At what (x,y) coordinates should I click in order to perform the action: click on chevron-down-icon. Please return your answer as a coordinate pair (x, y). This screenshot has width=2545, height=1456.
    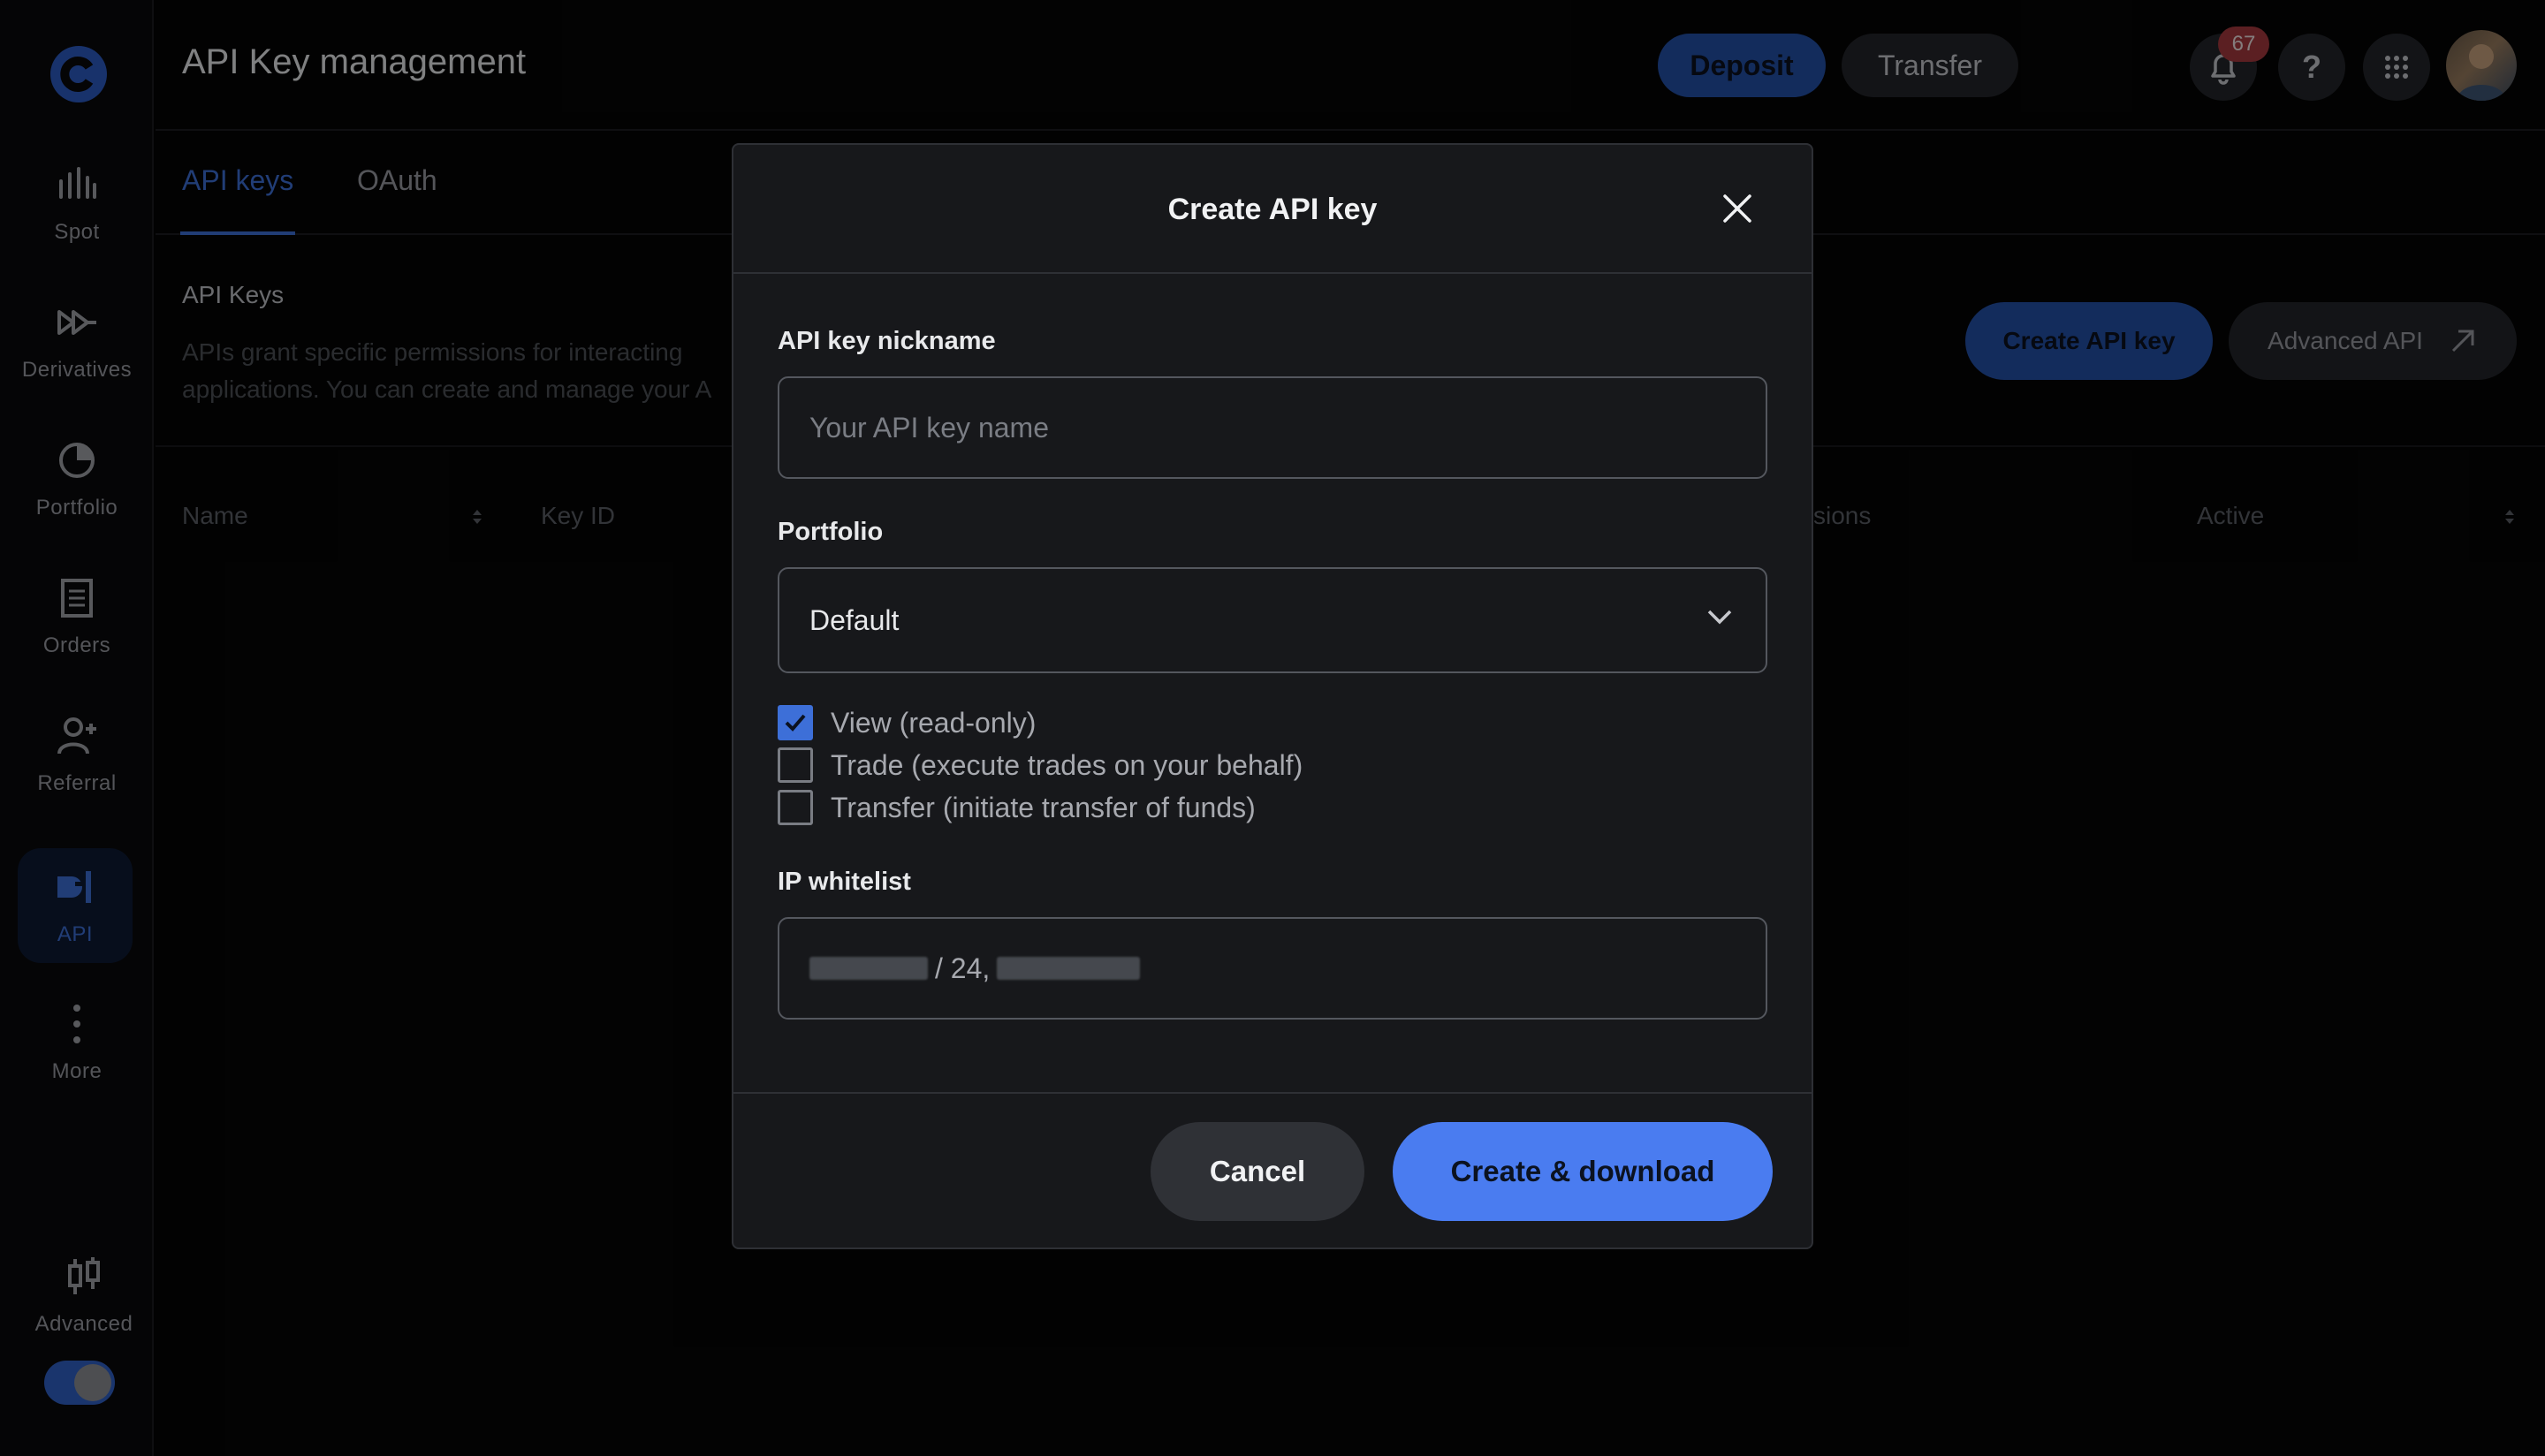
    Looking at the image, I should click on (1719, 617).